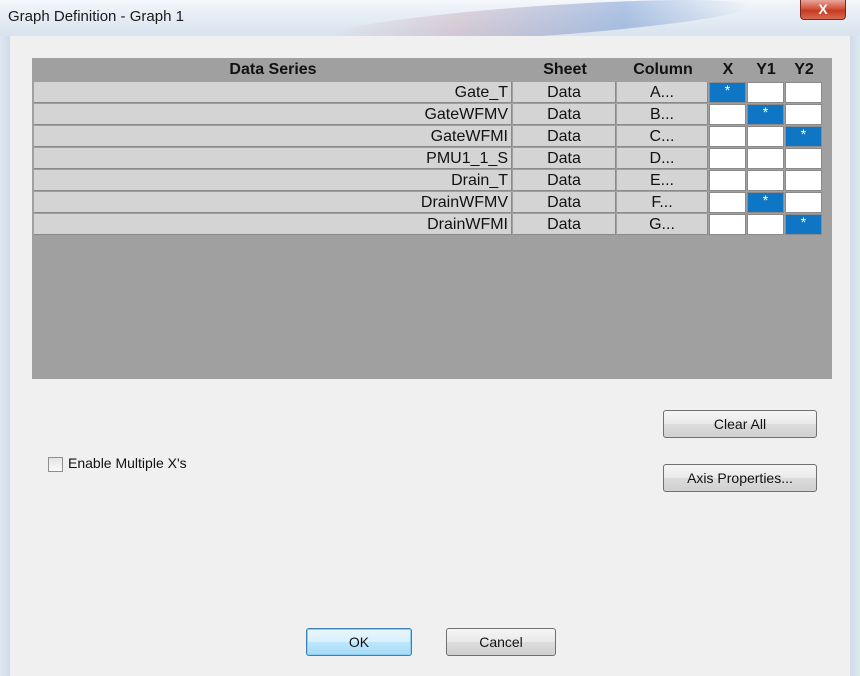 This screenshot has width=860, height=676. Describe the element at coordinates (728, 70) in the screenshot. I see `header-x: X` at that location.